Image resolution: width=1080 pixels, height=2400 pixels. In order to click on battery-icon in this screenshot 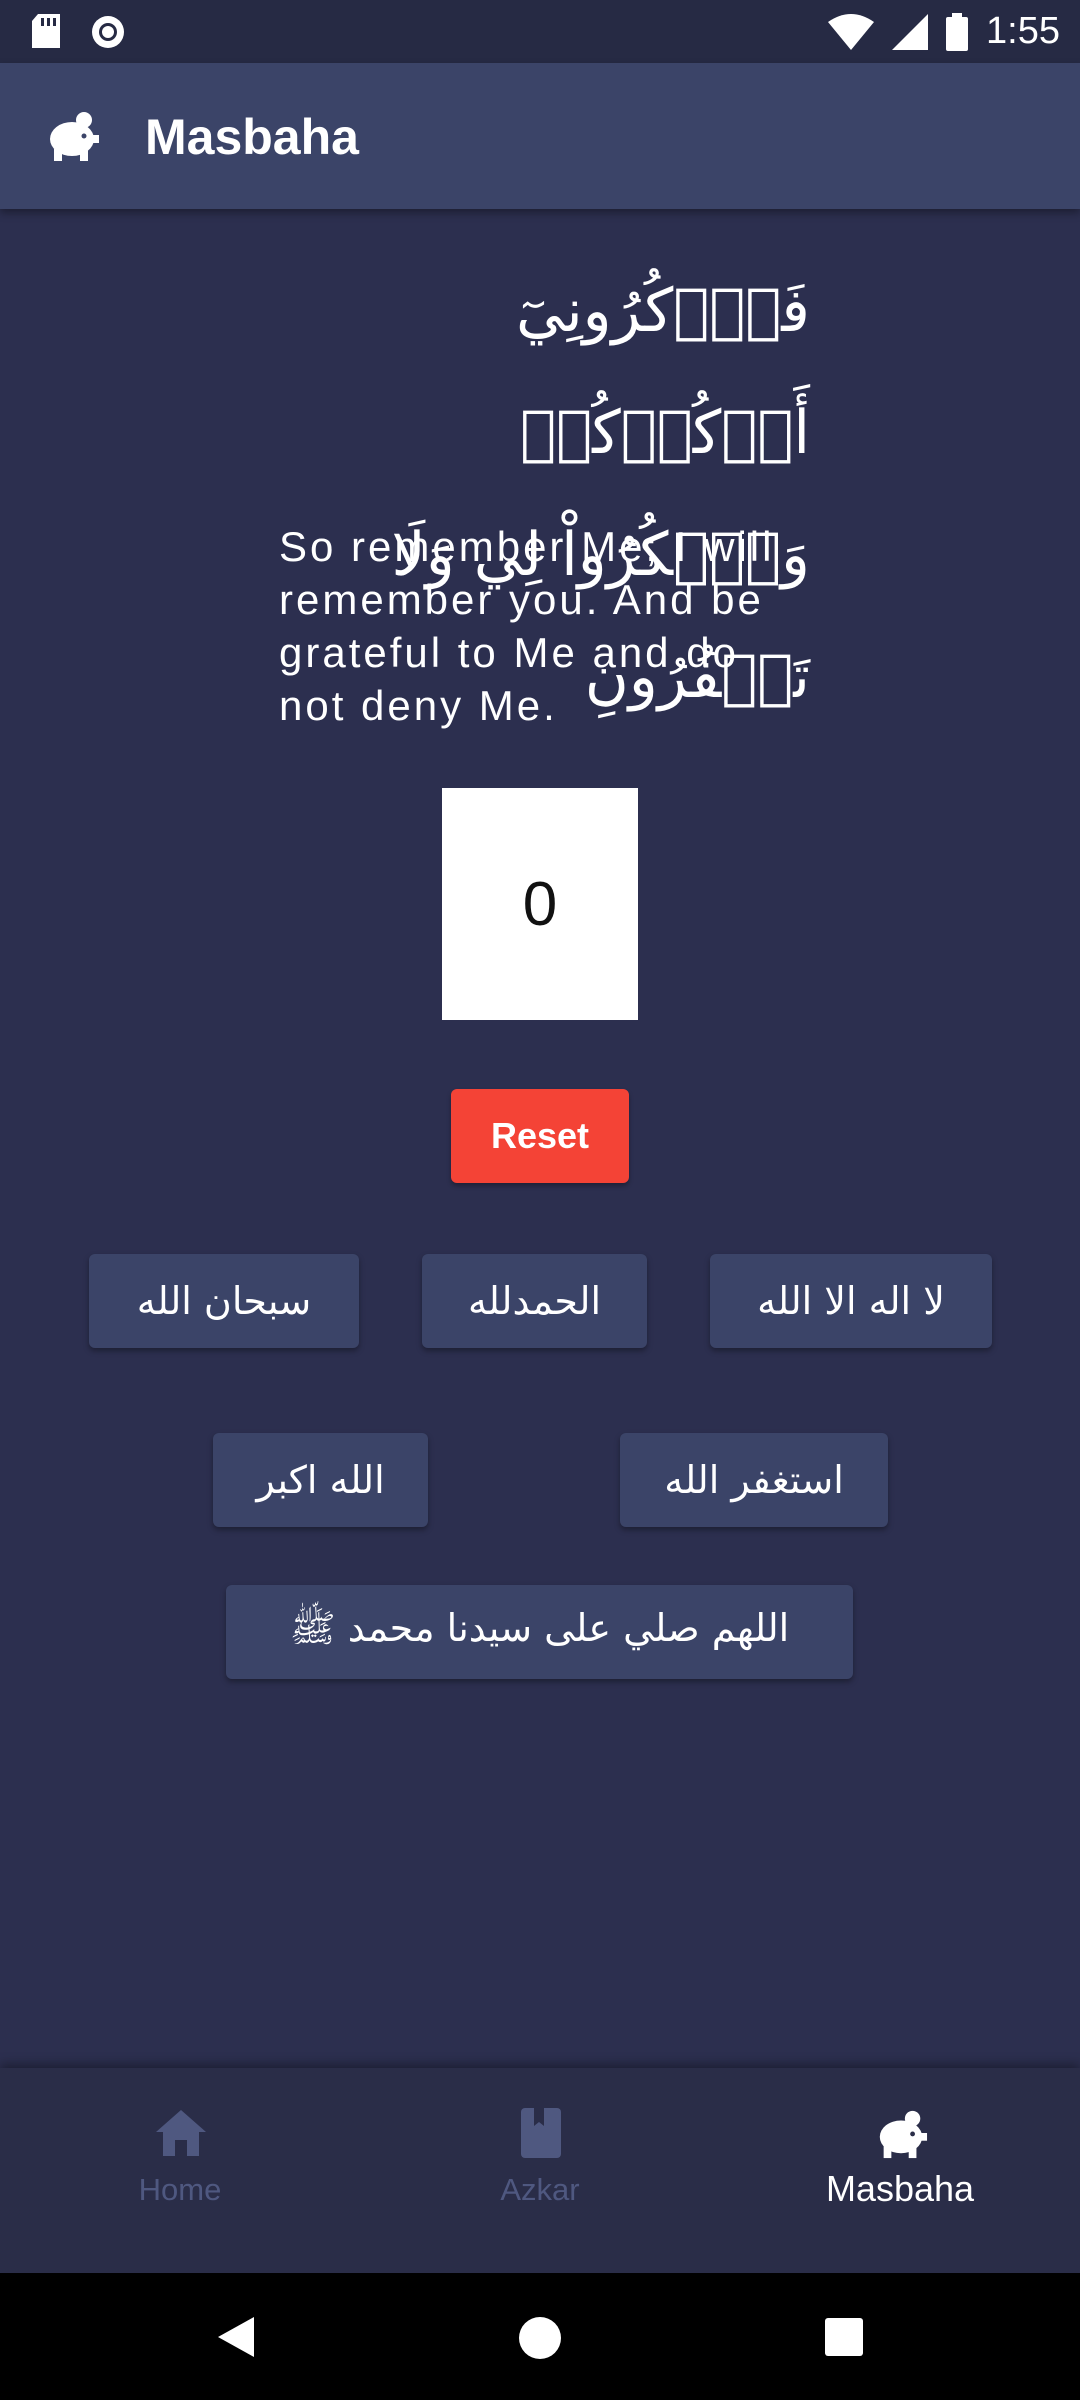, I will do `click(957, 31)`.